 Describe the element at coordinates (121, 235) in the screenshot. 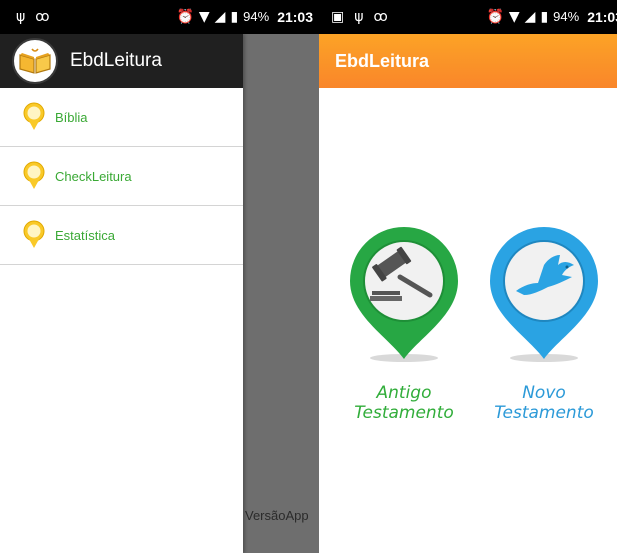

I see `drawer-item-estatistica: Estatística` at that location.